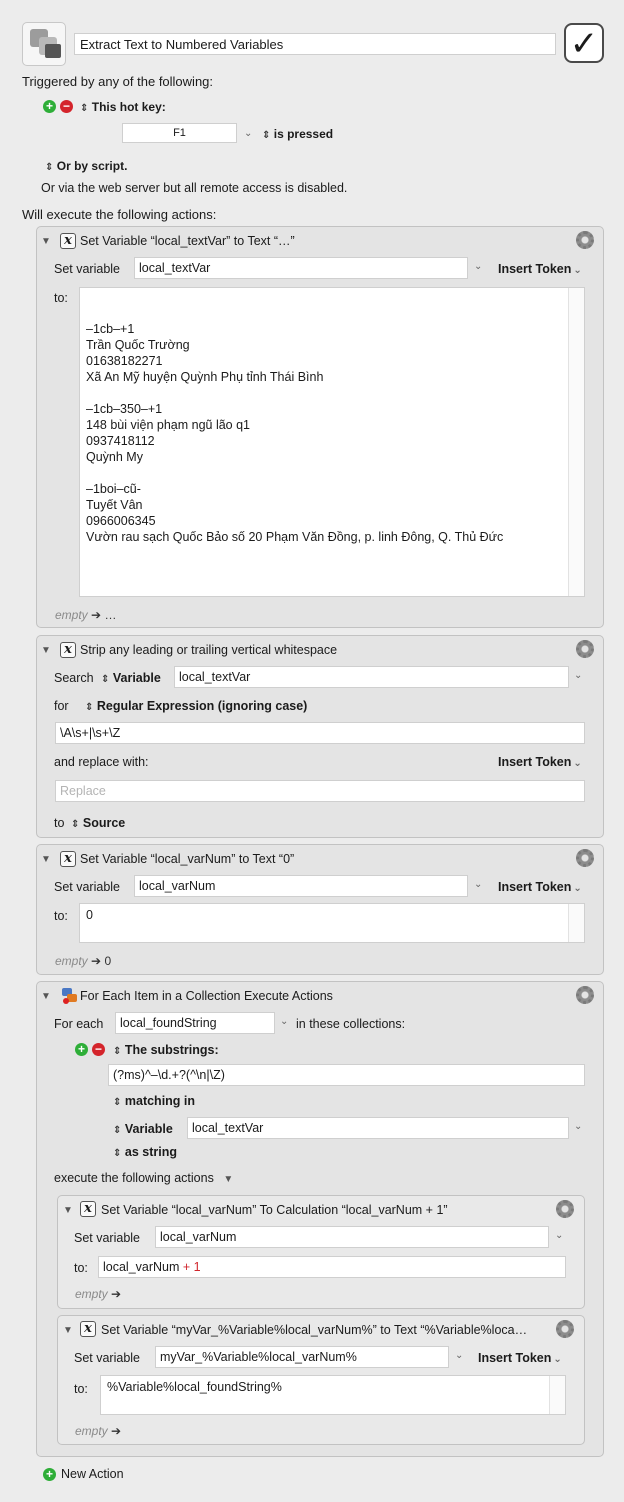  What do you see at coordinates (332, 1267) in the screenshot?
I see `calculation-field: local_varNum + 1` at bounding box center [332, 1267].